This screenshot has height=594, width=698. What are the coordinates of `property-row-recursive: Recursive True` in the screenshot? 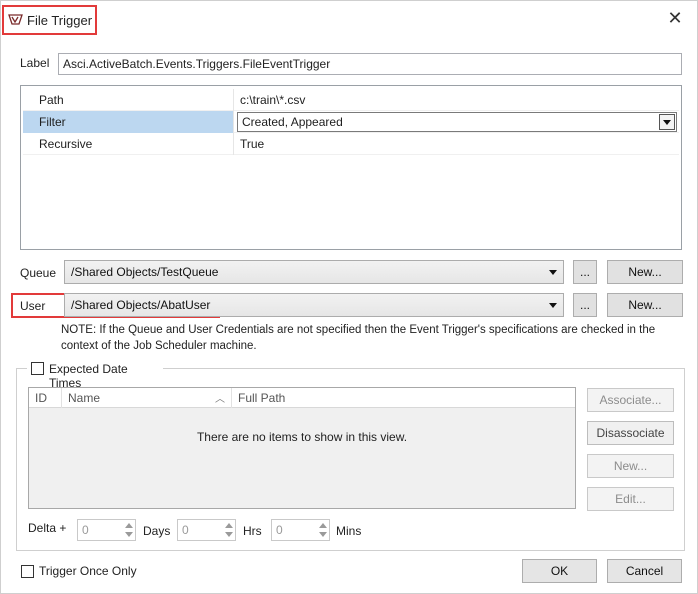 It's located at (351, 144).